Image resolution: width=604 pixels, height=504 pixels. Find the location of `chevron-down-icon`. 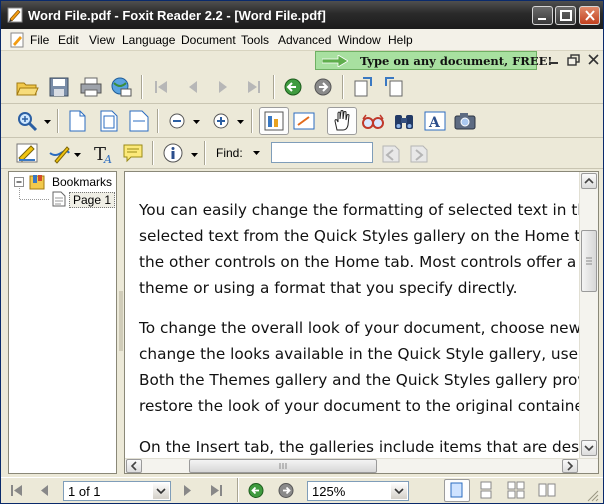

chevron-down-icon is located at coordinates (161, 491).